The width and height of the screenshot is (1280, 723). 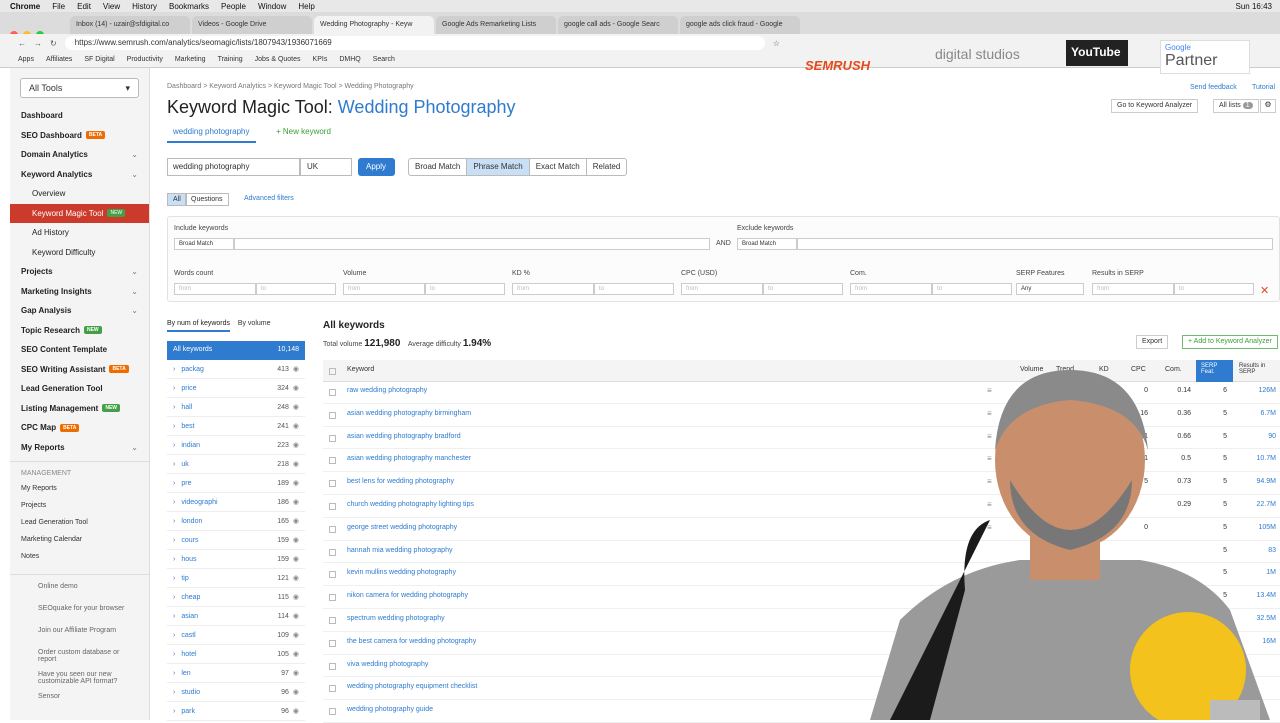 What do you see at coordinates (1155, 106) in the screenshot?
I see `go-to-analyzer-button: Go to Keyword Analyzer` at bounding box center [1155, 106].